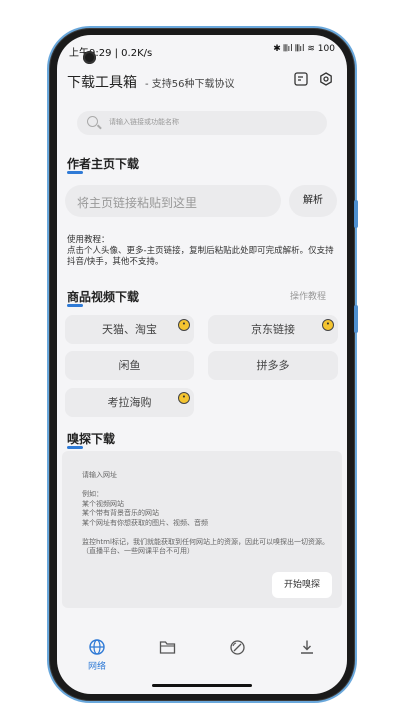 The image size is (405, 720). Describe the element at coordinates (301, 81) in the screenshot. I see `edit-icon` at that location.